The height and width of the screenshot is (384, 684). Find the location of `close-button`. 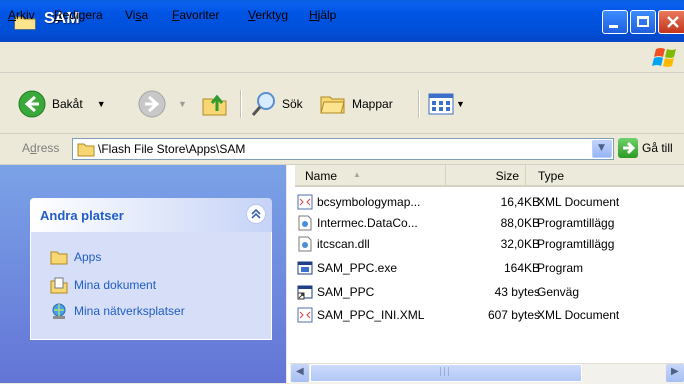

close-button is located at coordinates (671, 22).